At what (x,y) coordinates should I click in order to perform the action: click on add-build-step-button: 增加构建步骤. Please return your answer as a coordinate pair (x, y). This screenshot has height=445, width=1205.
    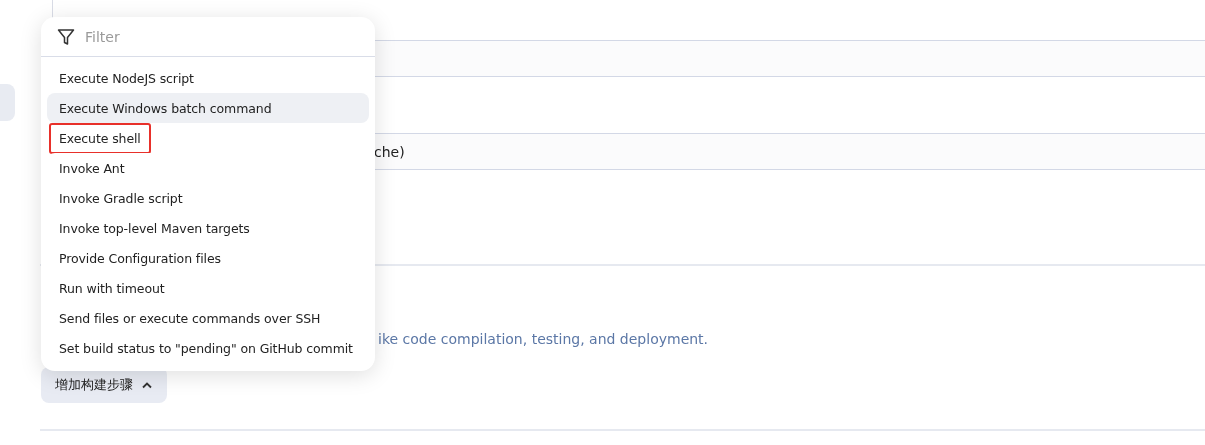
    Looking at the image, I should click on (104, 385).